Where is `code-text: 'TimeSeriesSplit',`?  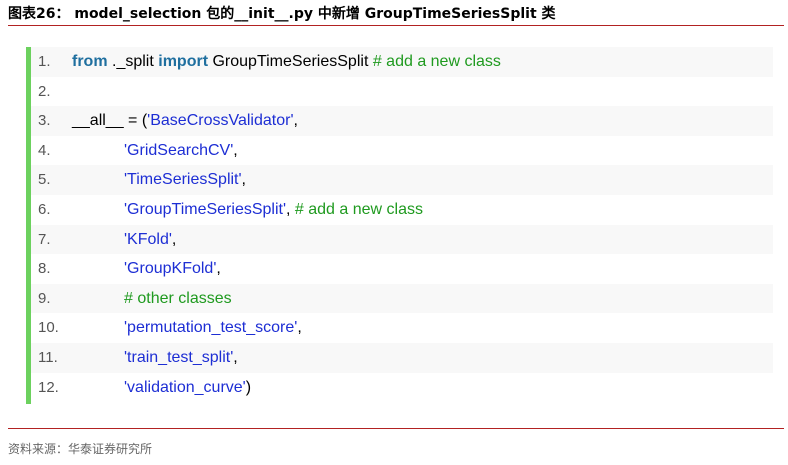 code-text: 'TimeSeriesSplit', is located at coordinates (185, 180).